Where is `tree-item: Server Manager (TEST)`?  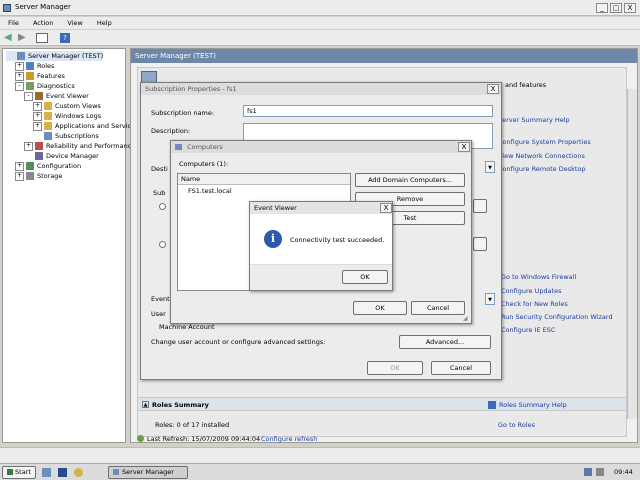 tree-item: Server Manager (TEST) is located at coordinates (55, 56).